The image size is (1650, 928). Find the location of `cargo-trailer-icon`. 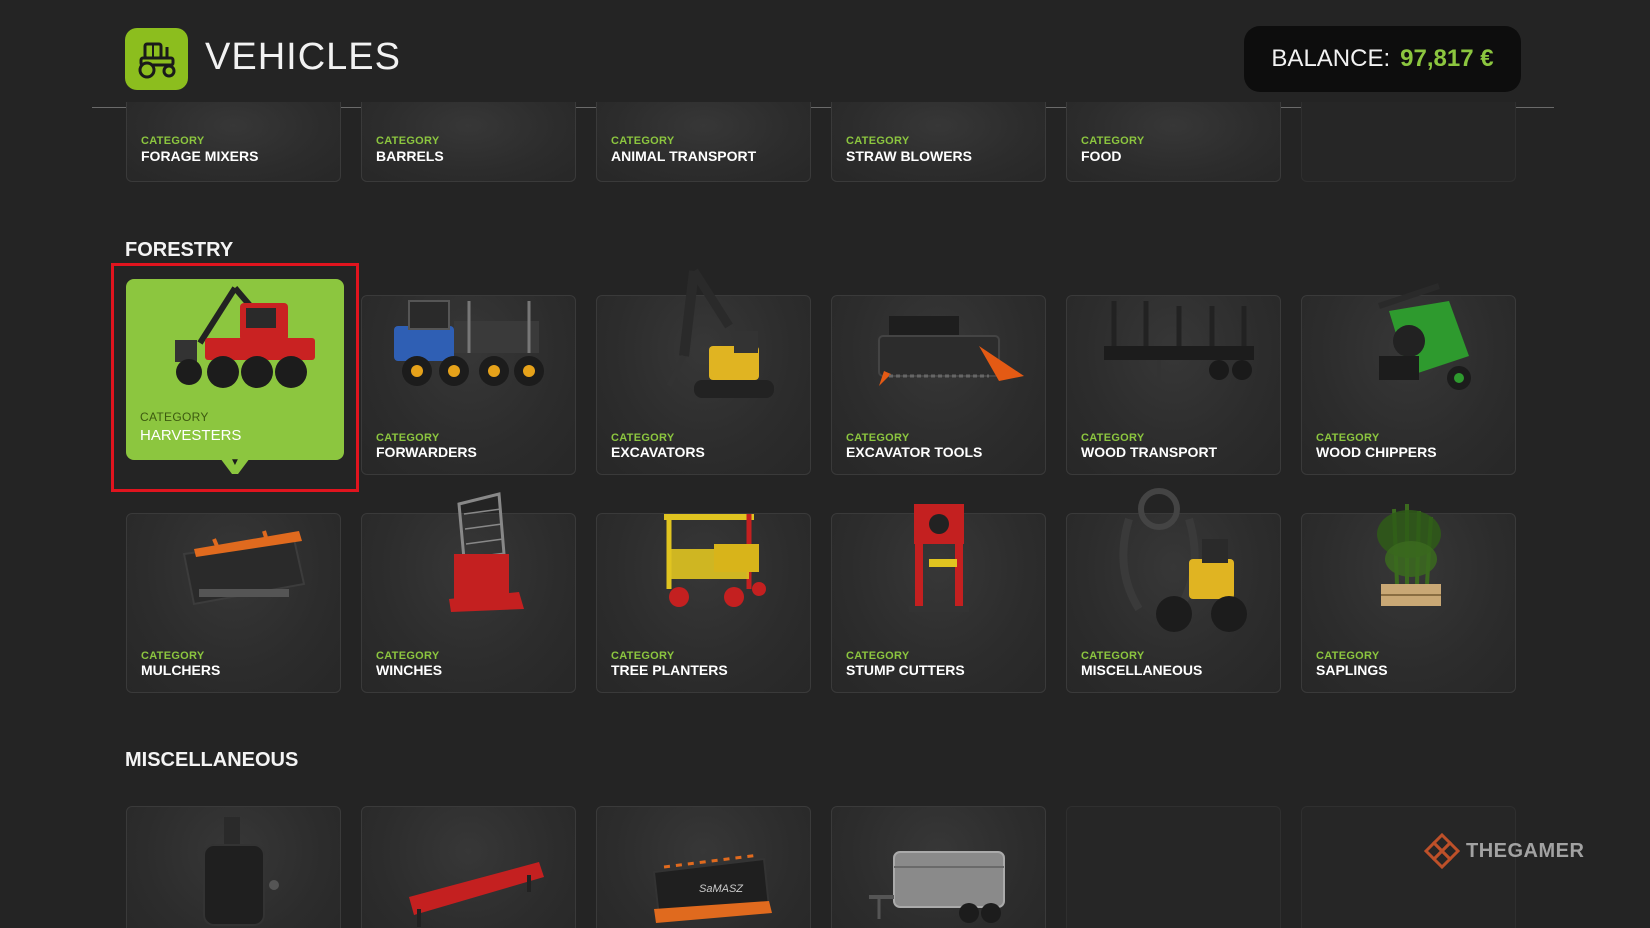

cargo-trailer-icon is located at coordinates (938, 862).